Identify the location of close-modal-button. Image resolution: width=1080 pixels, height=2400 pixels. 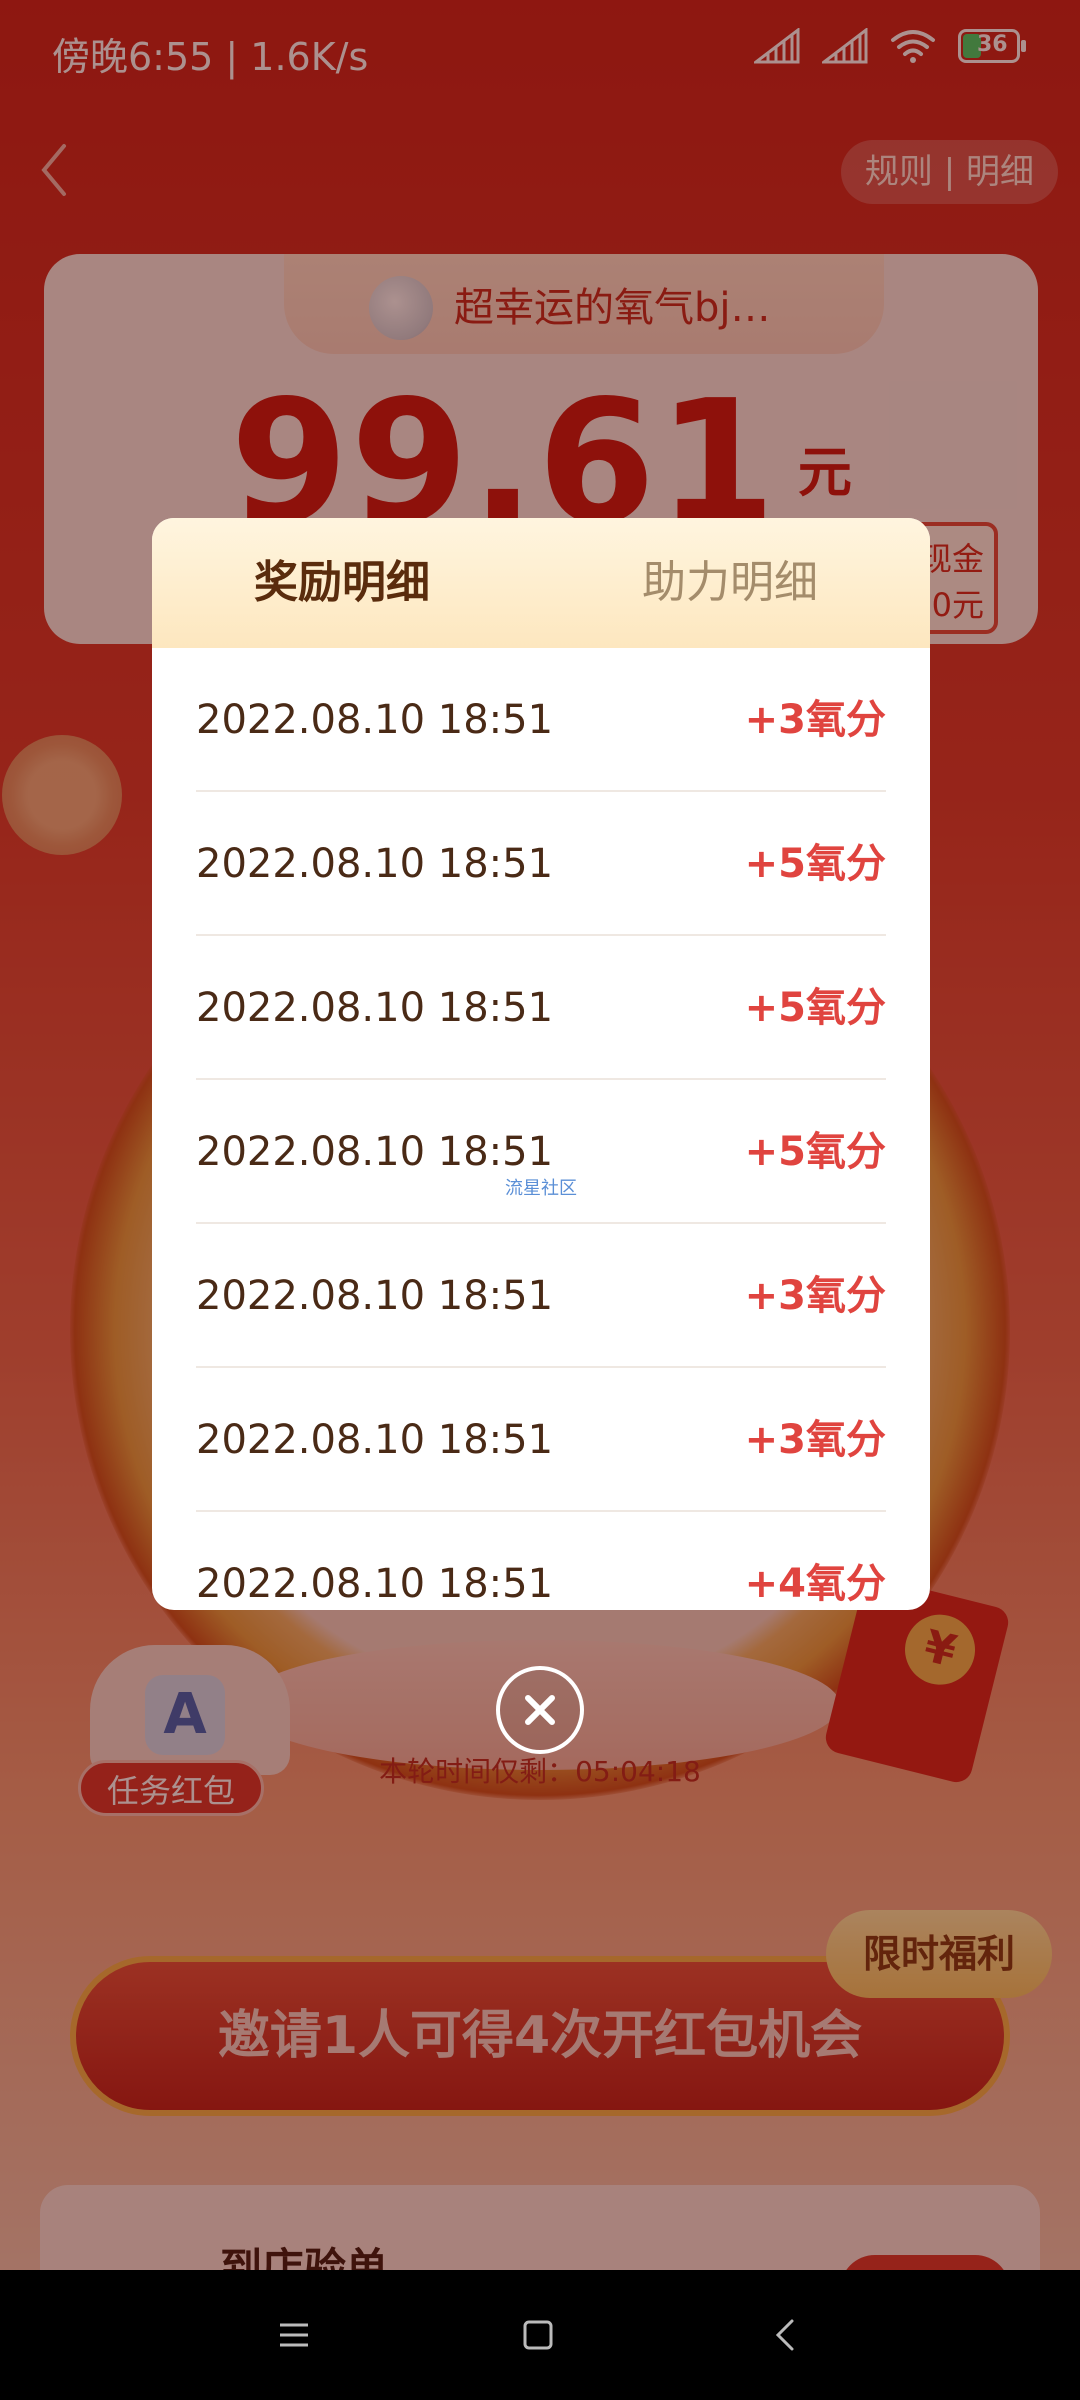
(540, 1710).